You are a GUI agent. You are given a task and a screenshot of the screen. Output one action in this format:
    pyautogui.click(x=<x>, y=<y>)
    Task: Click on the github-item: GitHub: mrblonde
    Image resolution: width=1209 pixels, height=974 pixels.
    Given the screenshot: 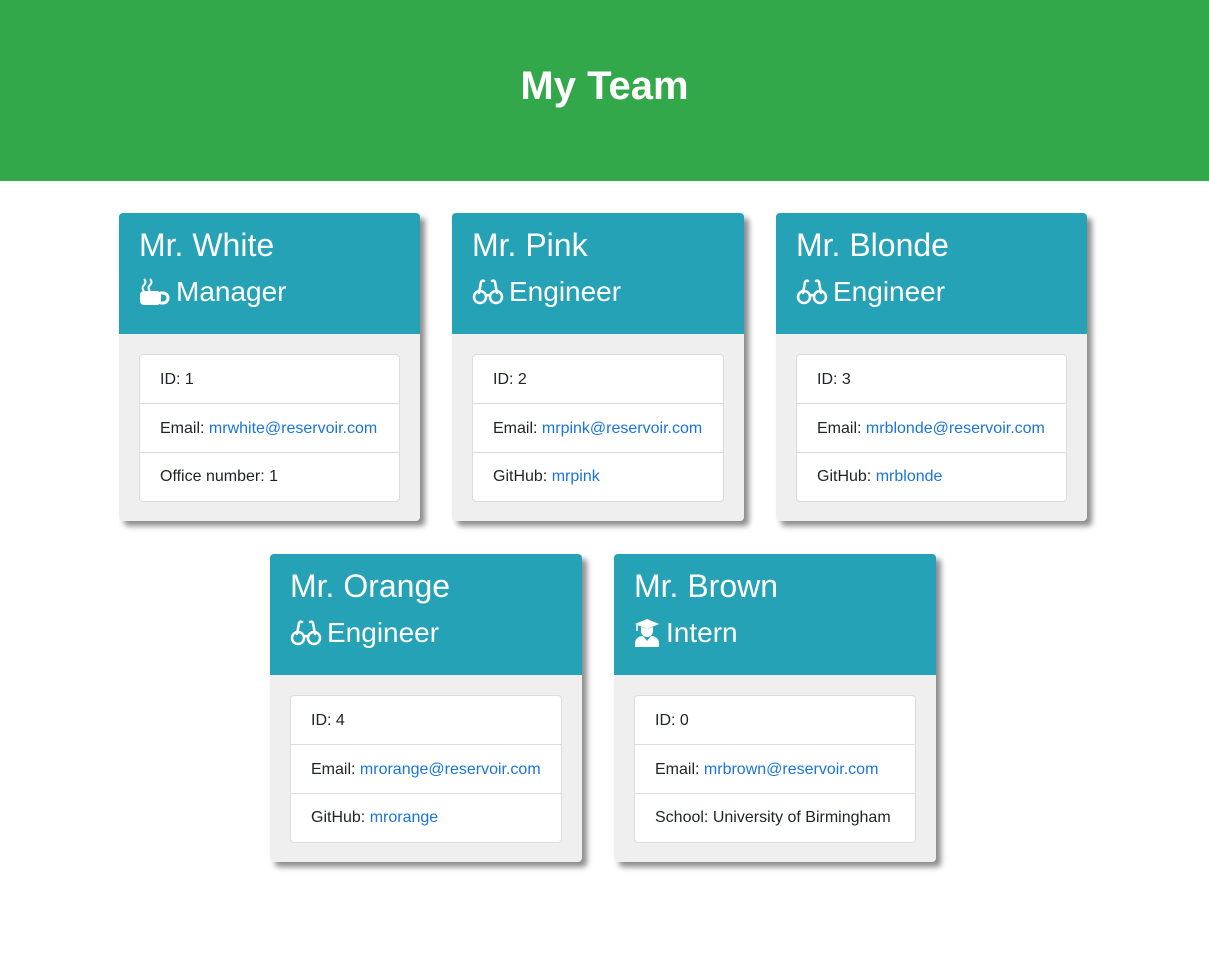 What is the action you would take?
    pyautogui.click(x=931, y=477)
    